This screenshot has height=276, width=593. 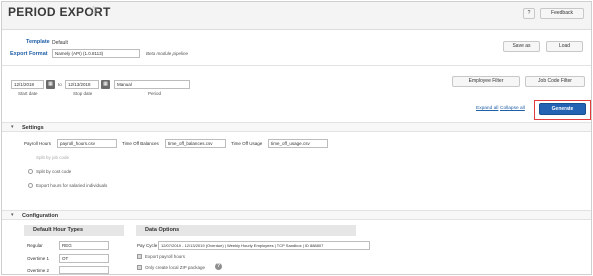 I want to click on overtime-2-input, so click(x=84, y=270).